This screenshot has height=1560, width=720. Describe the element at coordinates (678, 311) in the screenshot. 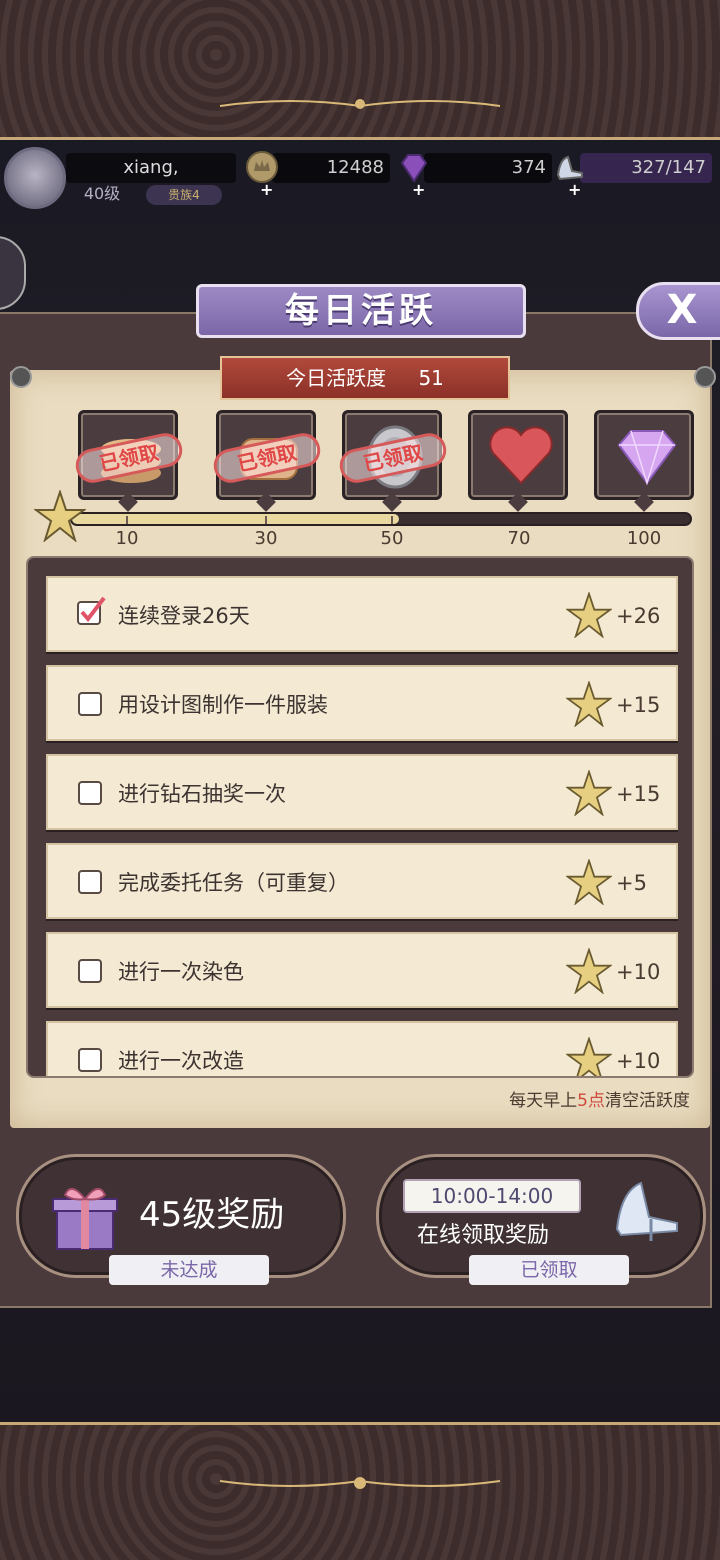

I see `close-button: X` at that location.